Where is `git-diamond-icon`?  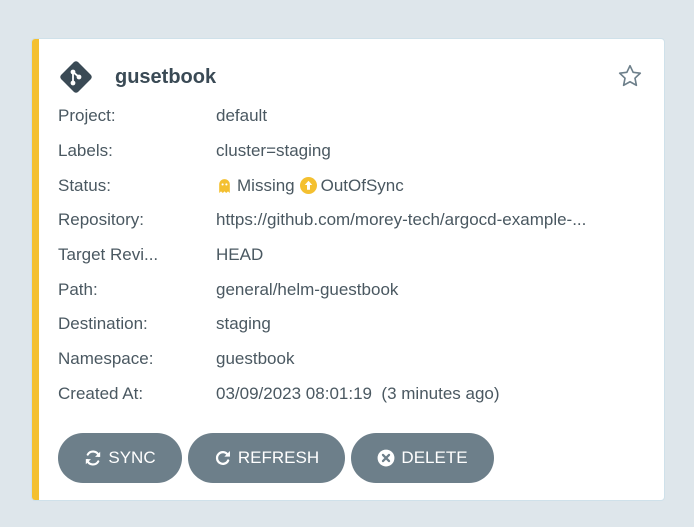
git-diamond-icon is located at coordinates (76, 77).